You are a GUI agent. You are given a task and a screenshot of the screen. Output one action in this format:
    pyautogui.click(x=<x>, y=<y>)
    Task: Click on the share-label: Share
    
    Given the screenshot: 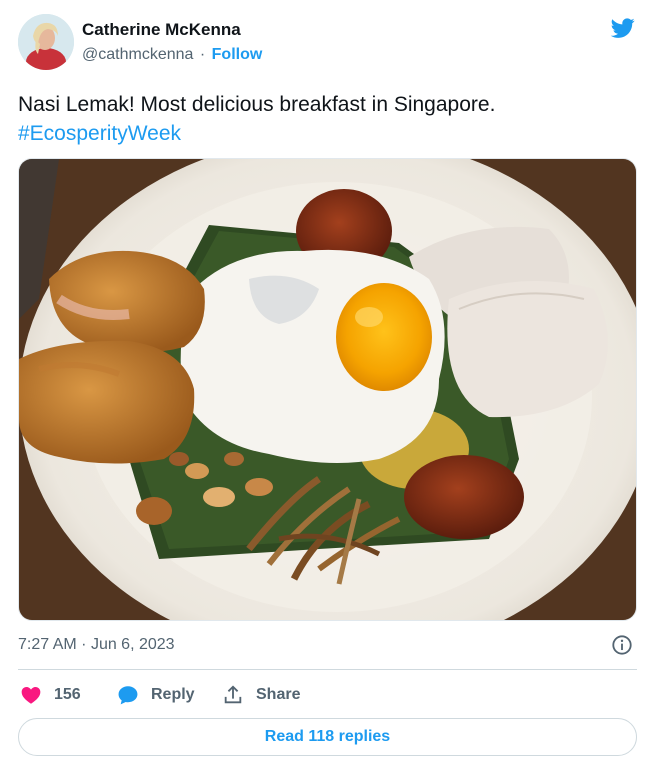 What is the action you would take?
    pyautogui.click(x=278, y=694)
    